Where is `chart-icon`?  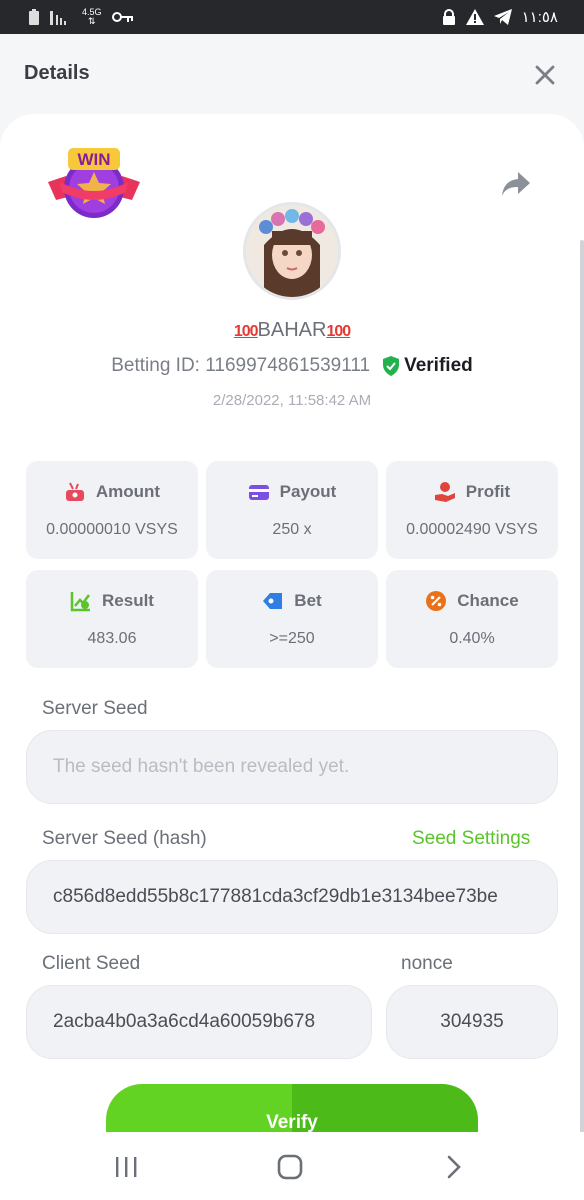
chart-icon is located at coordinates (80, 602).